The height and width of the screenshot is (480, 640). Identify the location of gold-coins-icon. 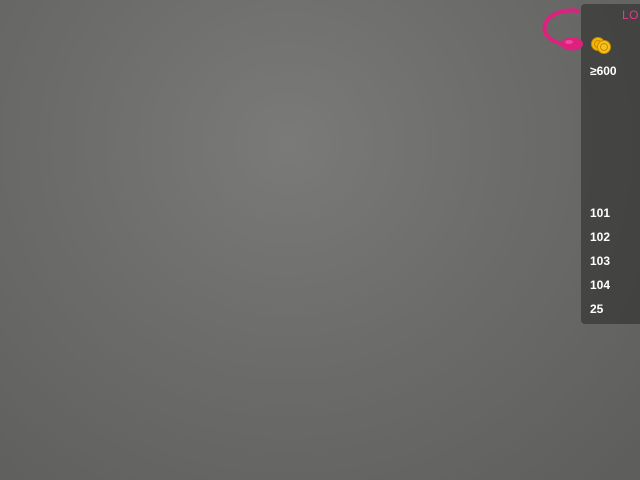
(601, 45).